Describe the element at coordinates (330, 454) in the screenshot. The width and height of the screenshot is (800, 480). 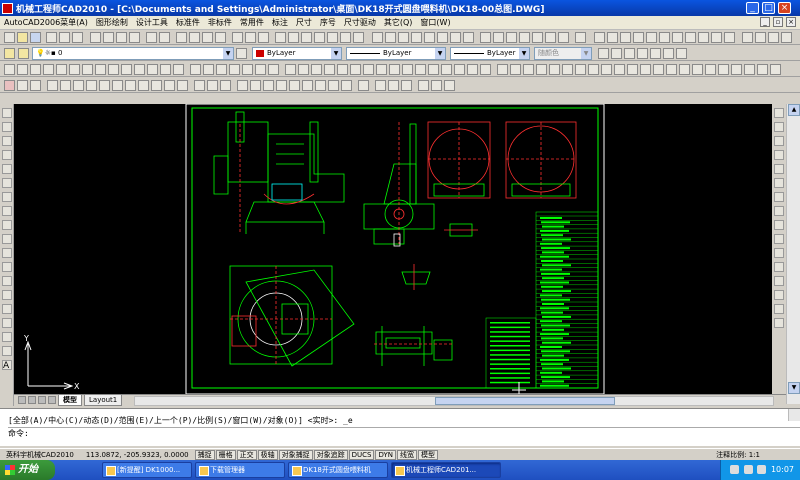
I see `toggle-otrack: 对象追踪` at that location.